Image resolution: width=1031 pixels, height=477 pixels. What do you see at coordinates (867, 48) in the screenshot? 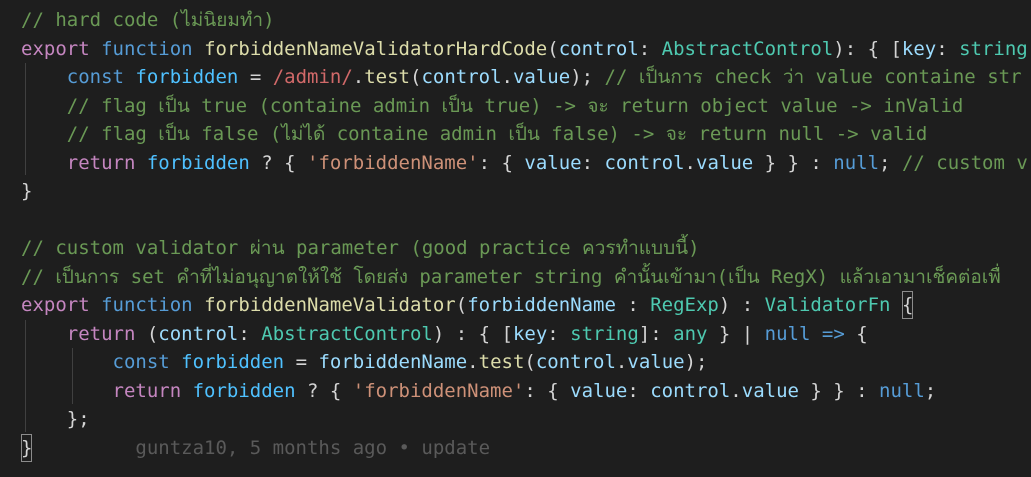
I see `code-token: ): { [` at bounding box center [867, 48].